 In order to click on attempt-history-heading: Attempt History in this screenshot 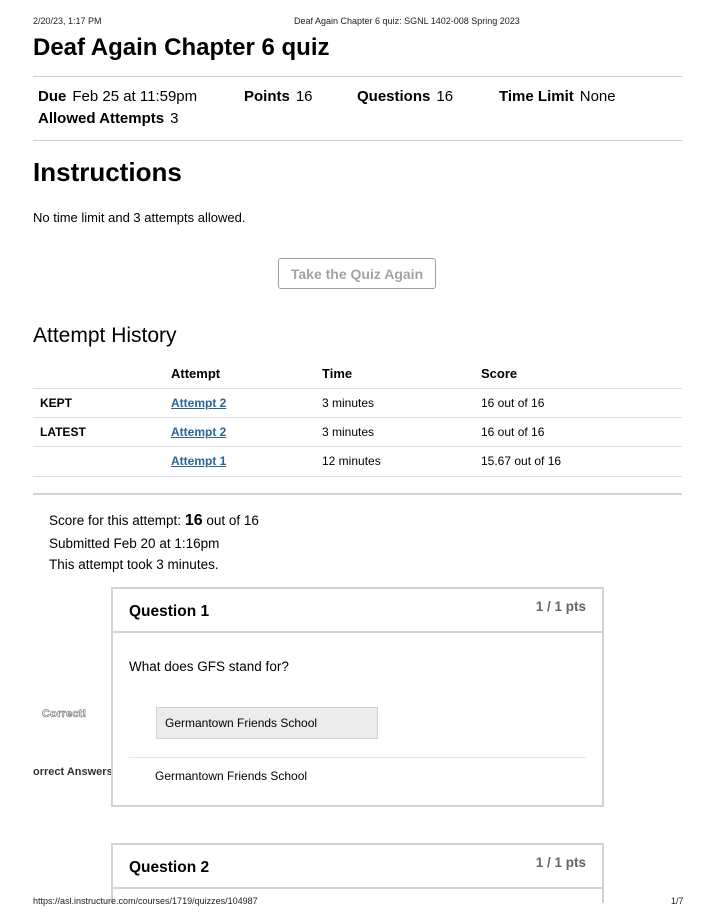, I will do `click(105, 335)`.